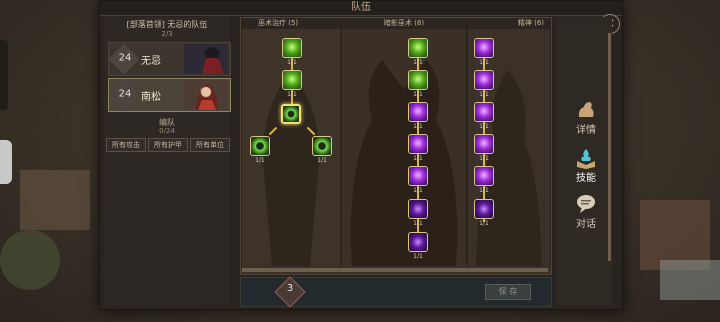 The width and height of the screenshot is (720, 322). What do you see at coordinates (586, 118) in the screenshot?
I see `tab-details: 详情` at bounding box center [586, 118].